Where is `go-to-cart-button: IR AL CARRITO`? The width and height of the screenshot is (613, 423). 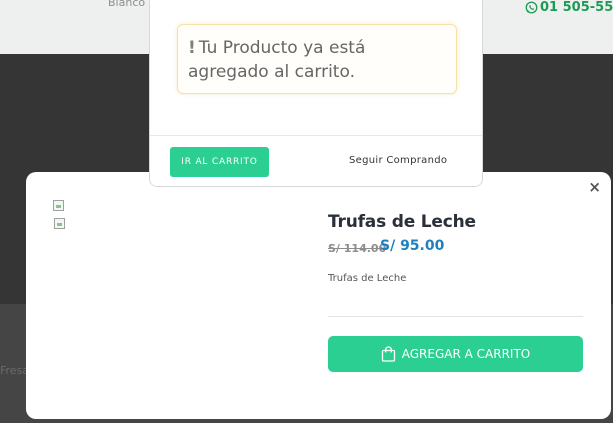
go-to-cart-button: IR AL CARRITO is located at coordinates (219, 162).